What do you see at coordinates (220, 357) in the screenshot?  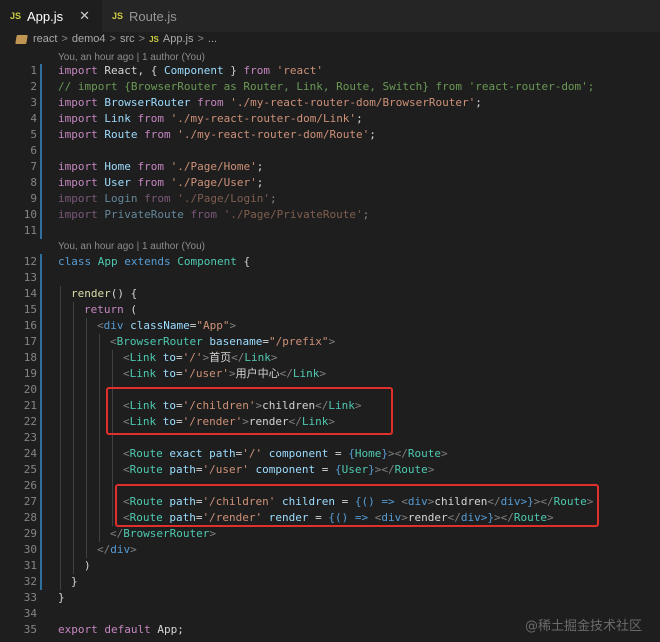 I see `token: 首页` at bounding box center [220, 357].